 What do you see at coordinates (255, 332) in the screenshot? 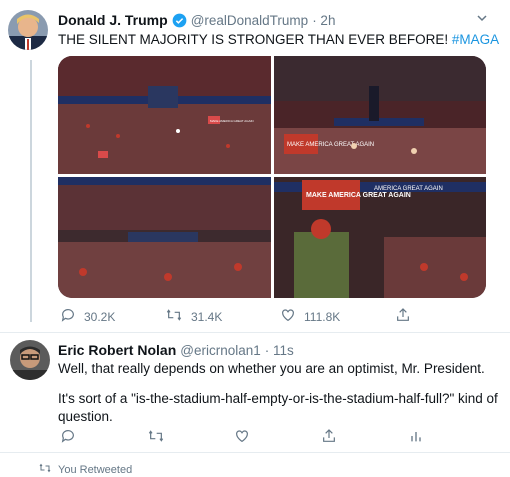
I see `tweet-divider` at bounding box center [255, 332].